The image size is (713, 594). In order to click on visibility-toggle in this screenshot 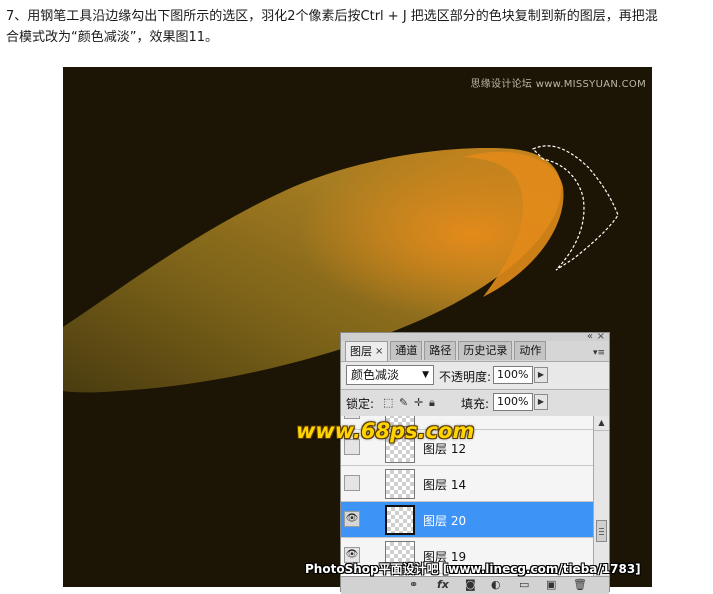, I will do `click(352, 483)`.